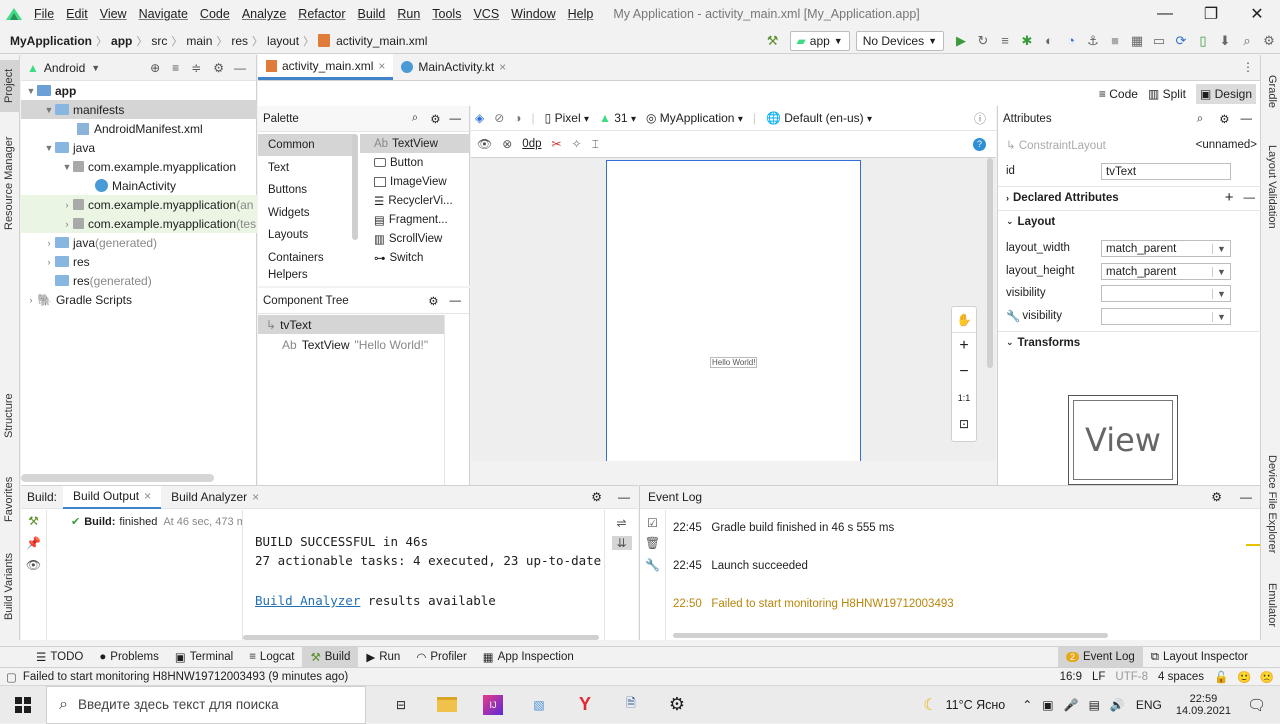 The width and height of the screenshot is (1280, 724). What do you see at coordinates (415, 238) in the screenshot?
I see `palette-item-scrollview: ▥ ScrollView` at bounding box center [415, 238].